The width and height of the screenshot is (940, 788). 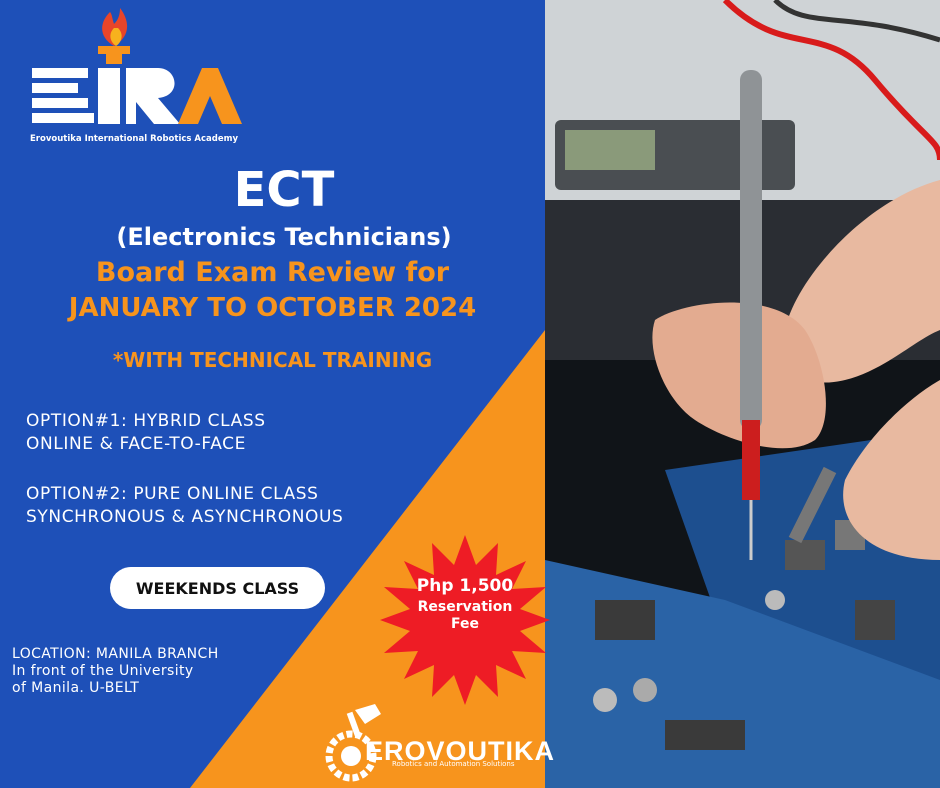 What do you see at coordinates (465, 624) in the screenshot?
I see `fee-label-line2: Fee` at bounding box center [465, 624].